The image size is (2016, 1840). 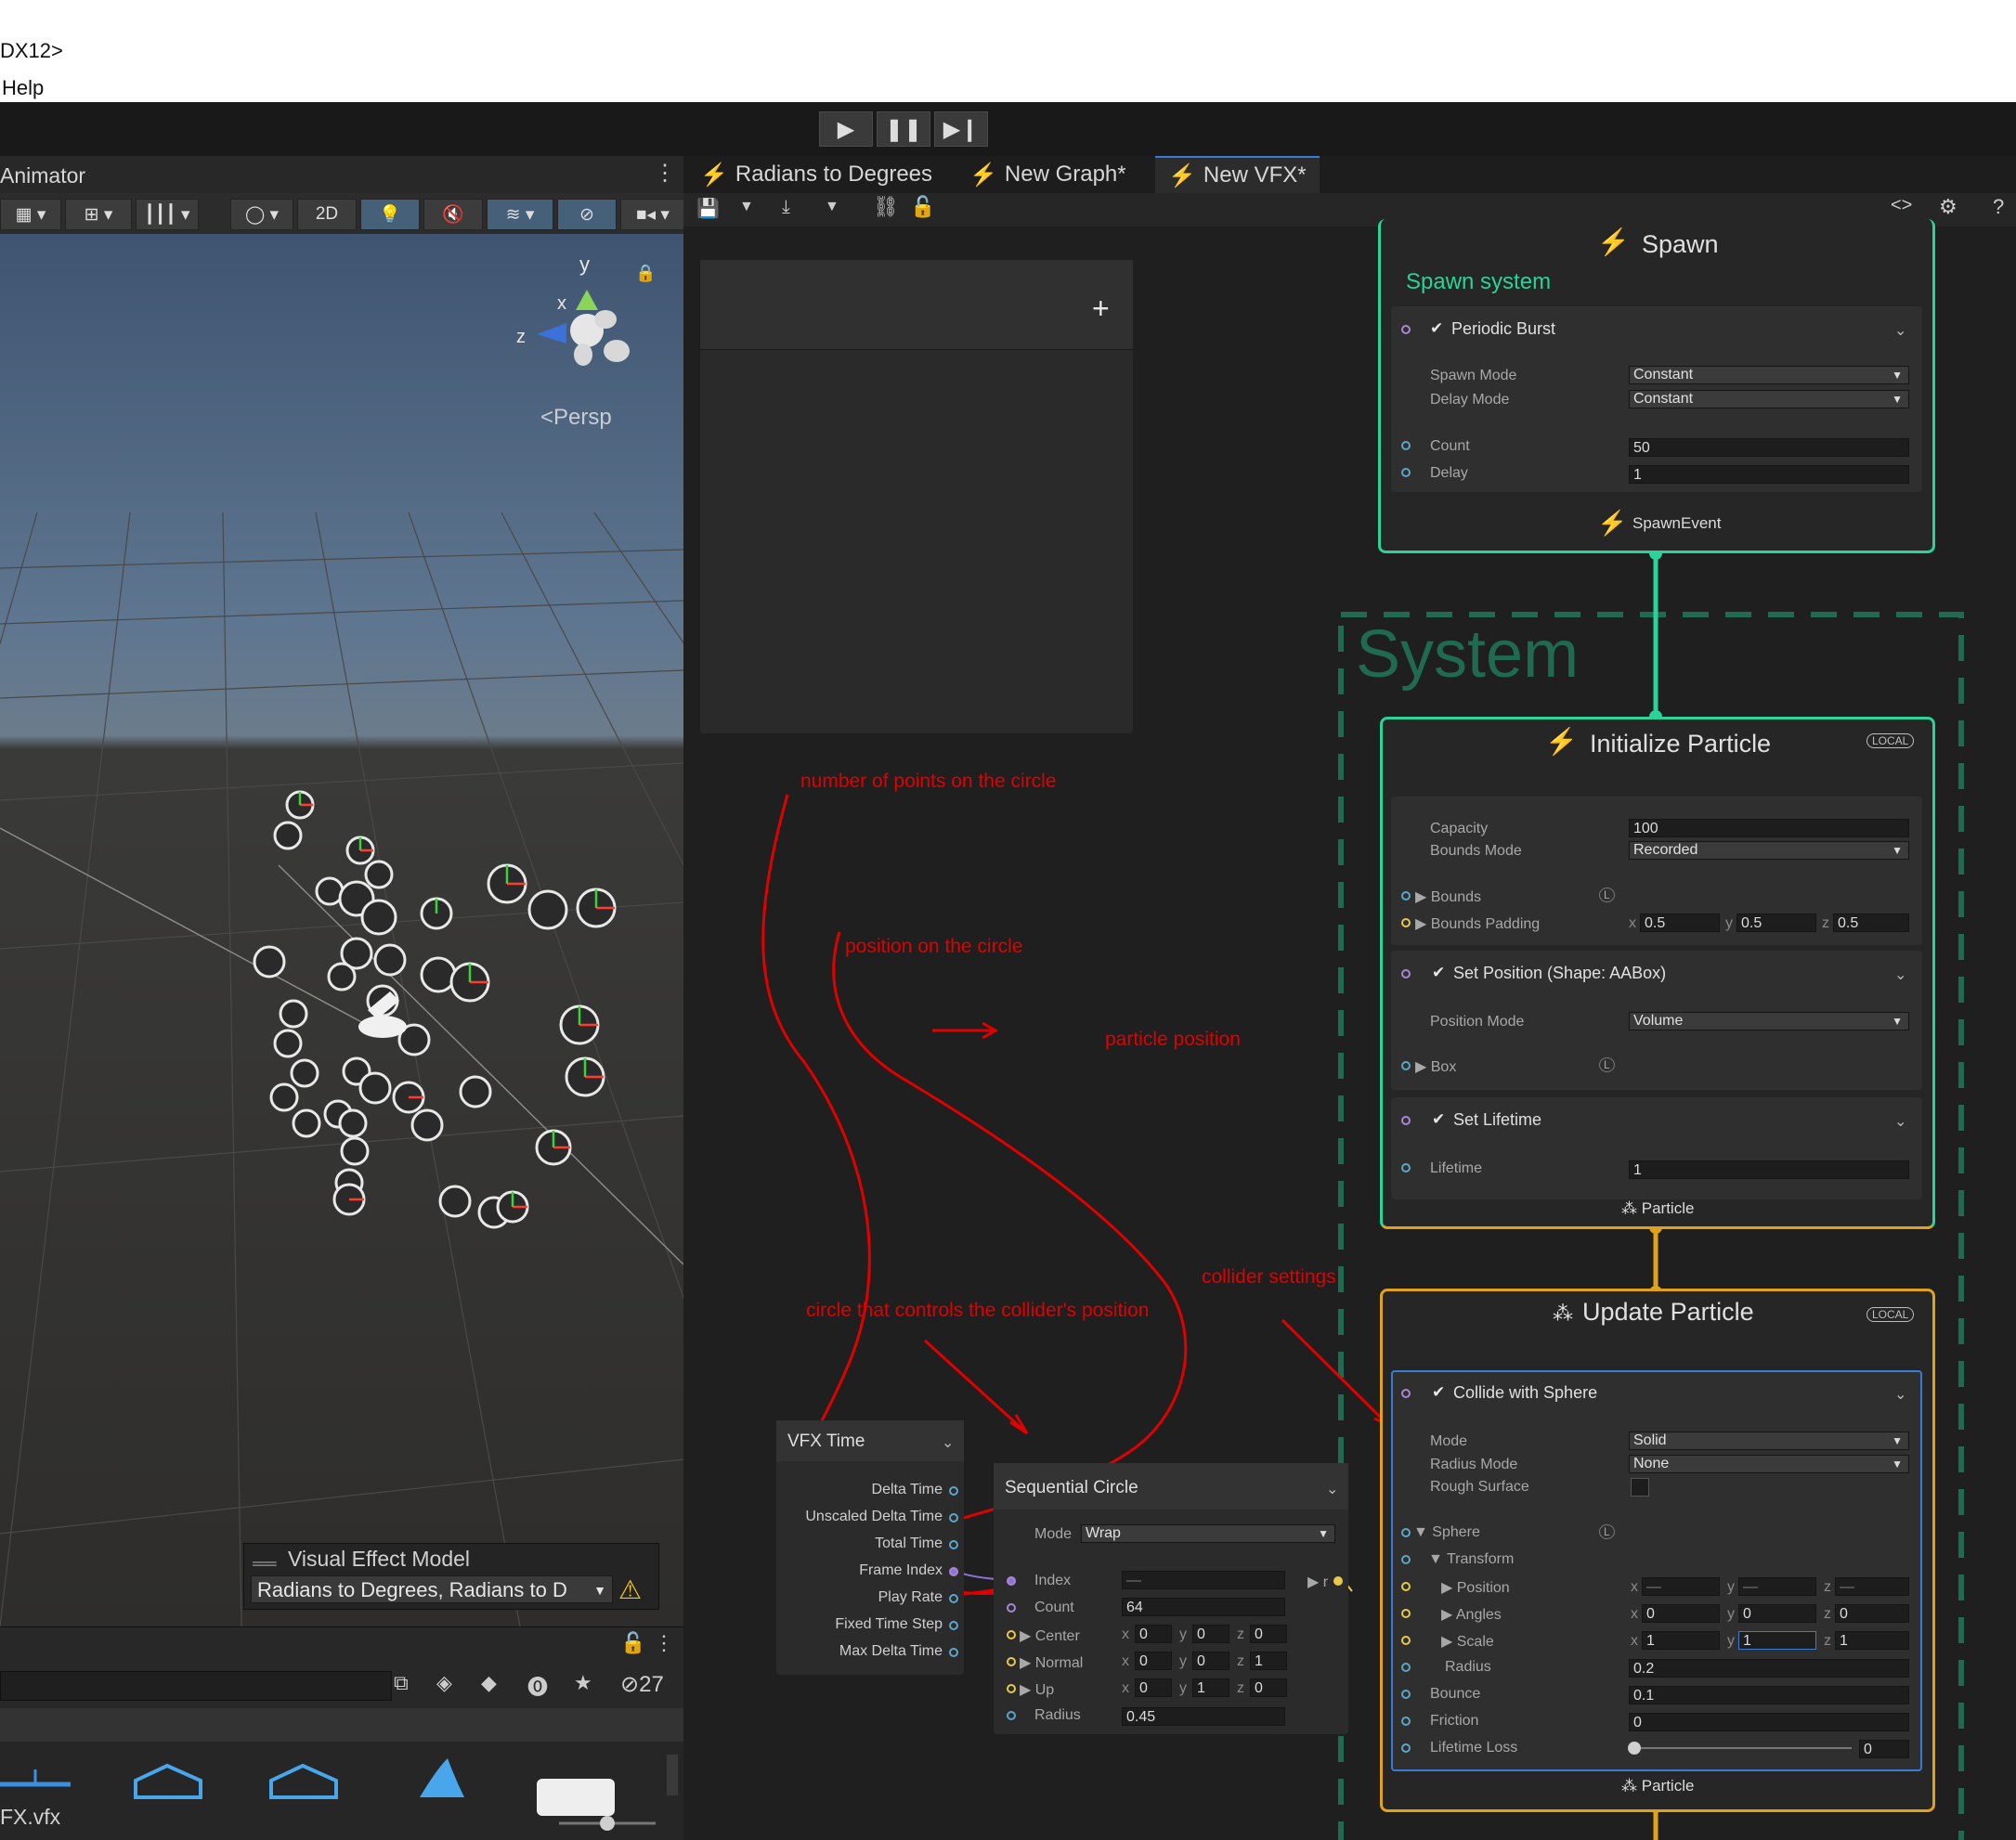 I want to click on label-filter-icon: ◆, so click(x=489, y=1683).